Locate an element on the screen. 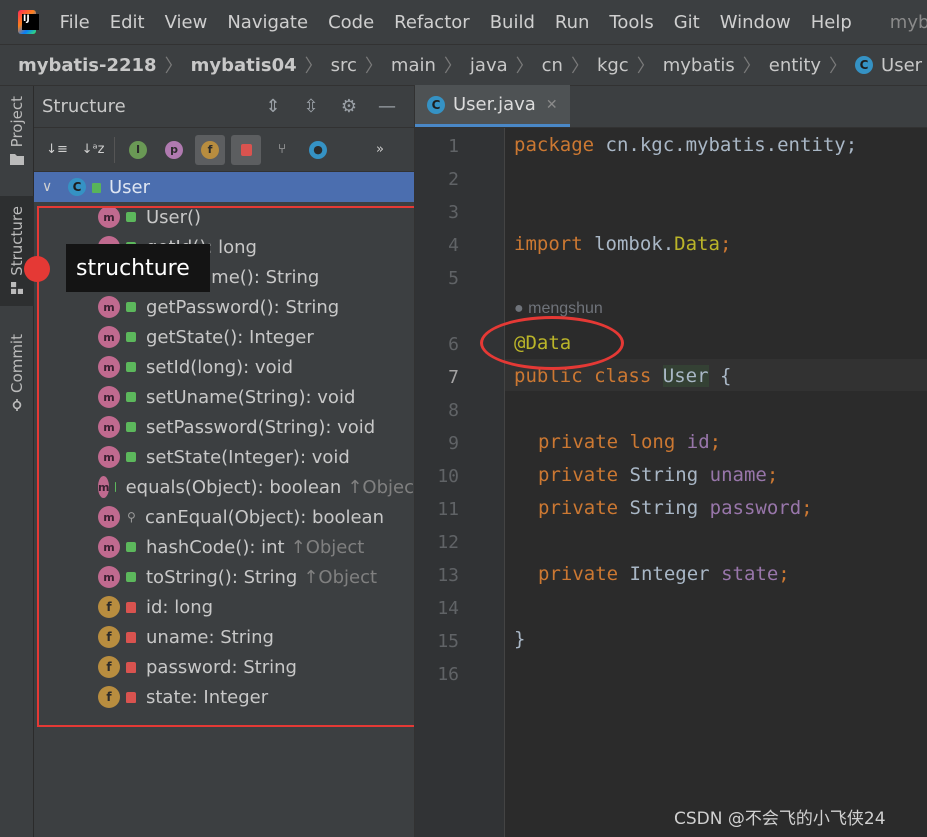  field-name: state is located at coordinates (750, 574).